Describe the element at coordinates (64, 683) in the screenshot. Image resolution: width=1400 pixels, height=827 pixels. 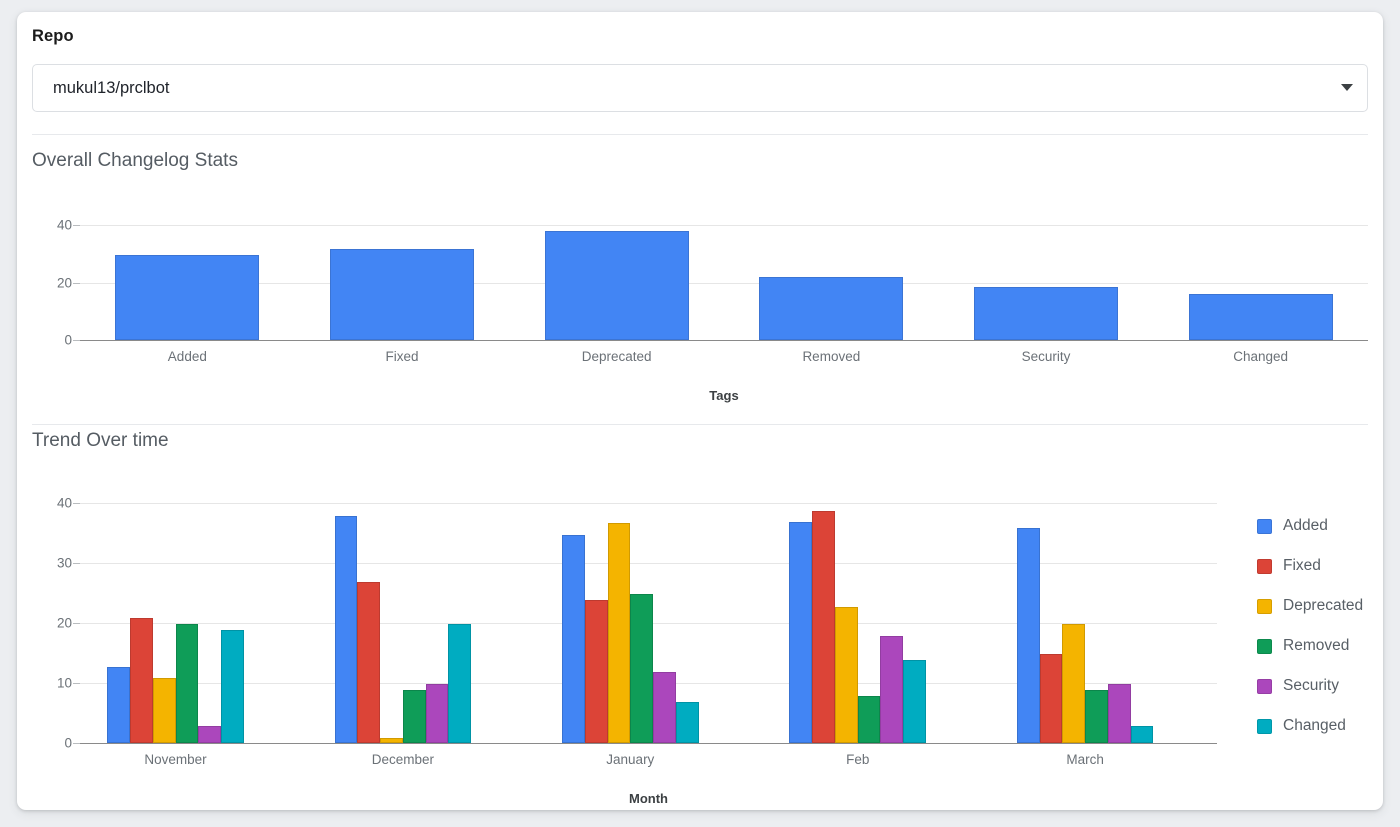
I see `y-axis-tick: 10` at that location.